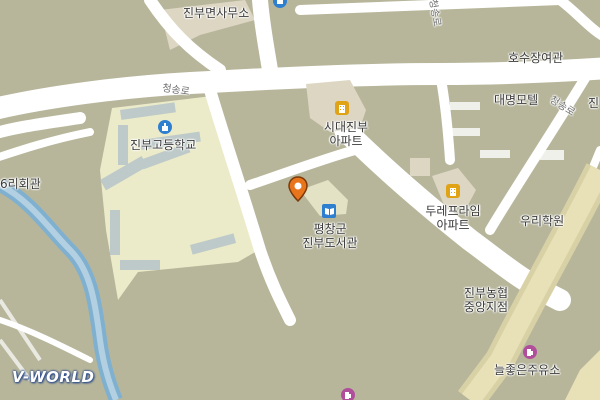 Image resolution: width=600 pixels, height=400 pixels. I want to click on place-nonghyup-line1: 진부농협, so click(486, 293).